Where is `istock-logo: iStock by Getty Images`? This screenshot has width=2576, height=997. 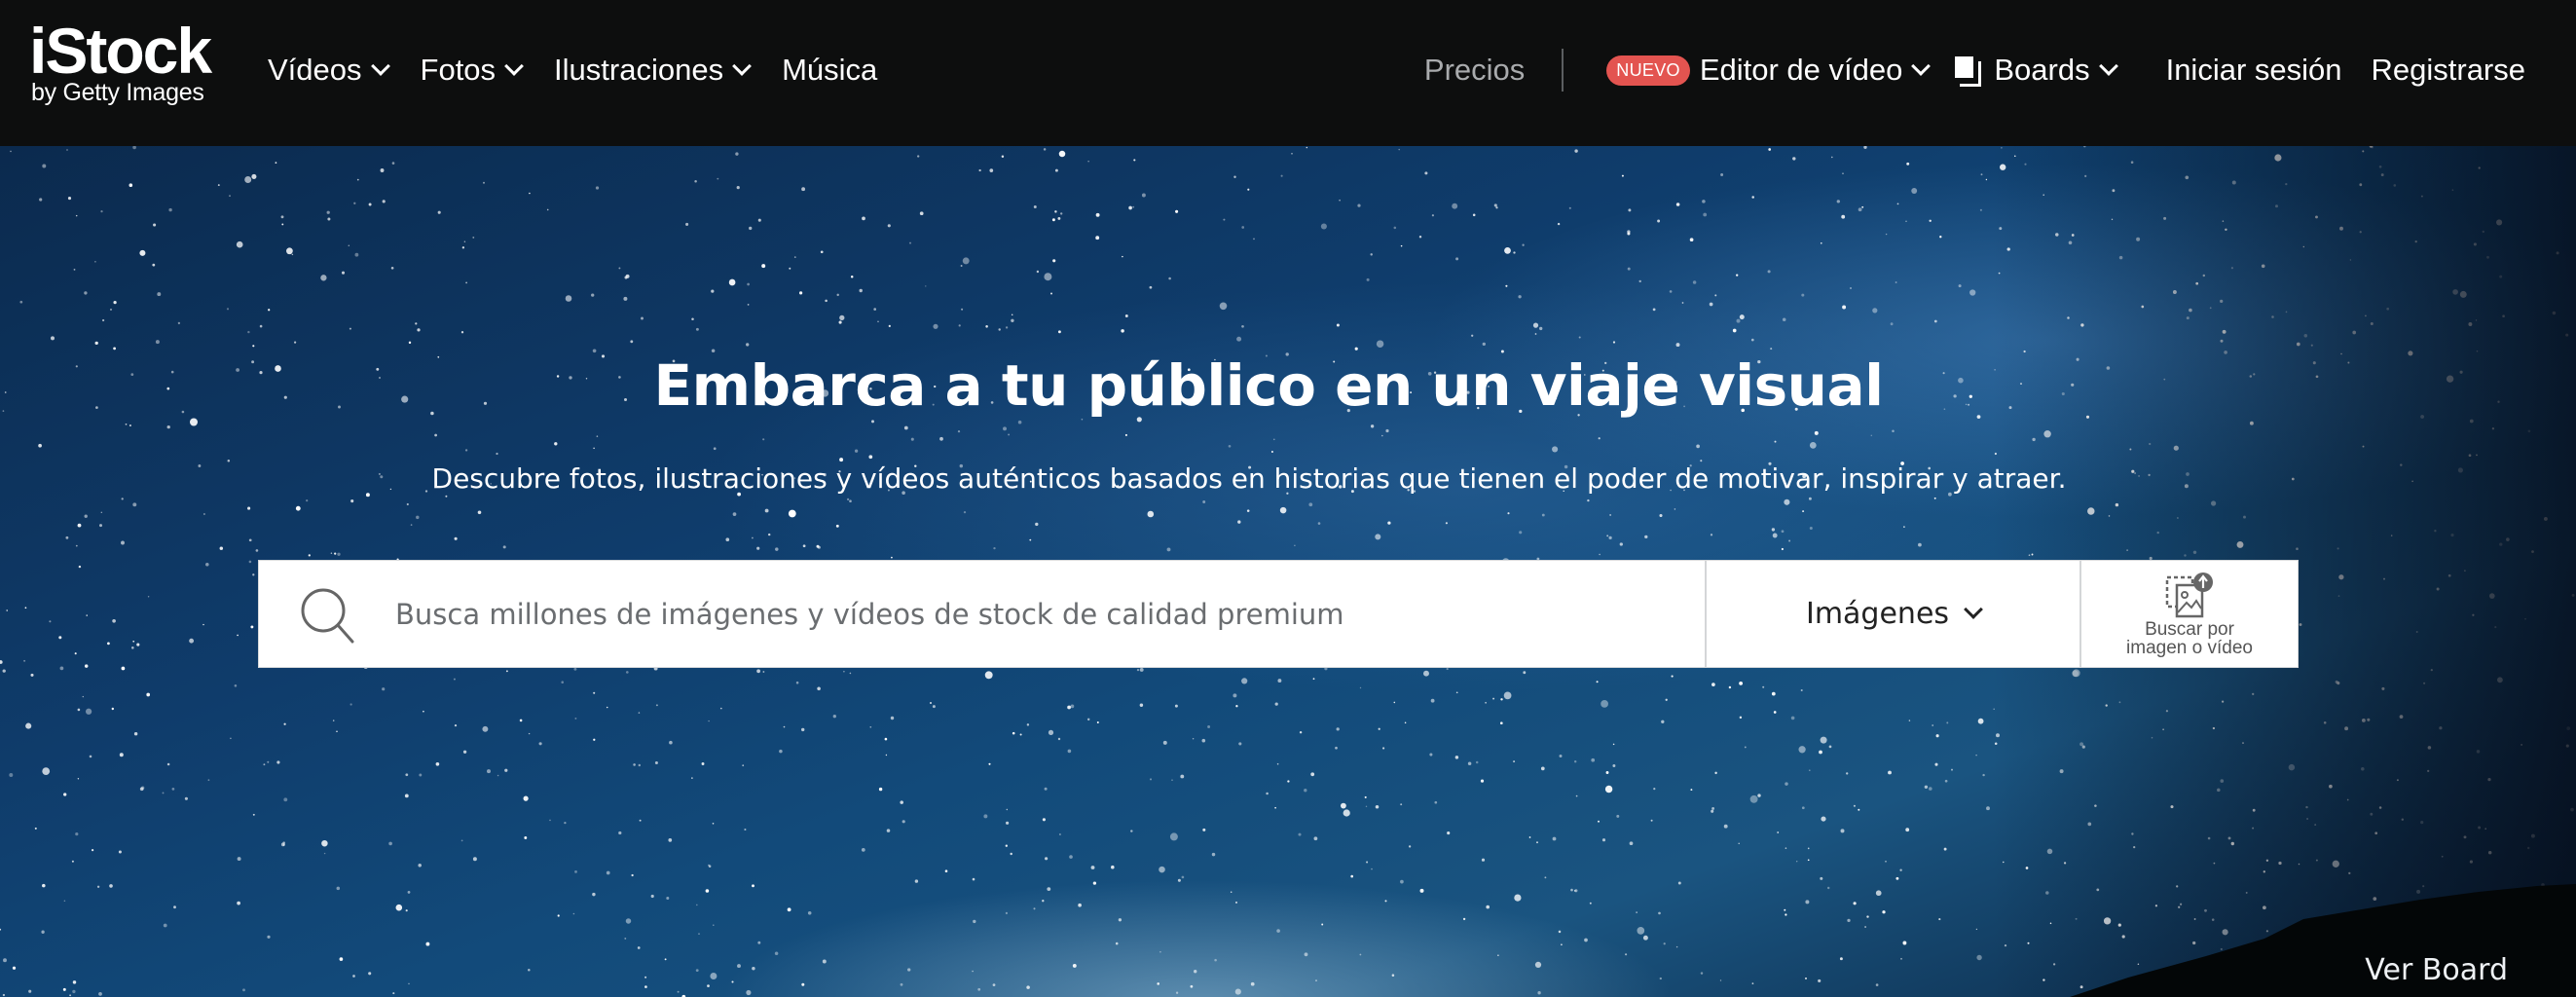
istock-logo: iStock by Getty Images is located at coordinates (129, 66).